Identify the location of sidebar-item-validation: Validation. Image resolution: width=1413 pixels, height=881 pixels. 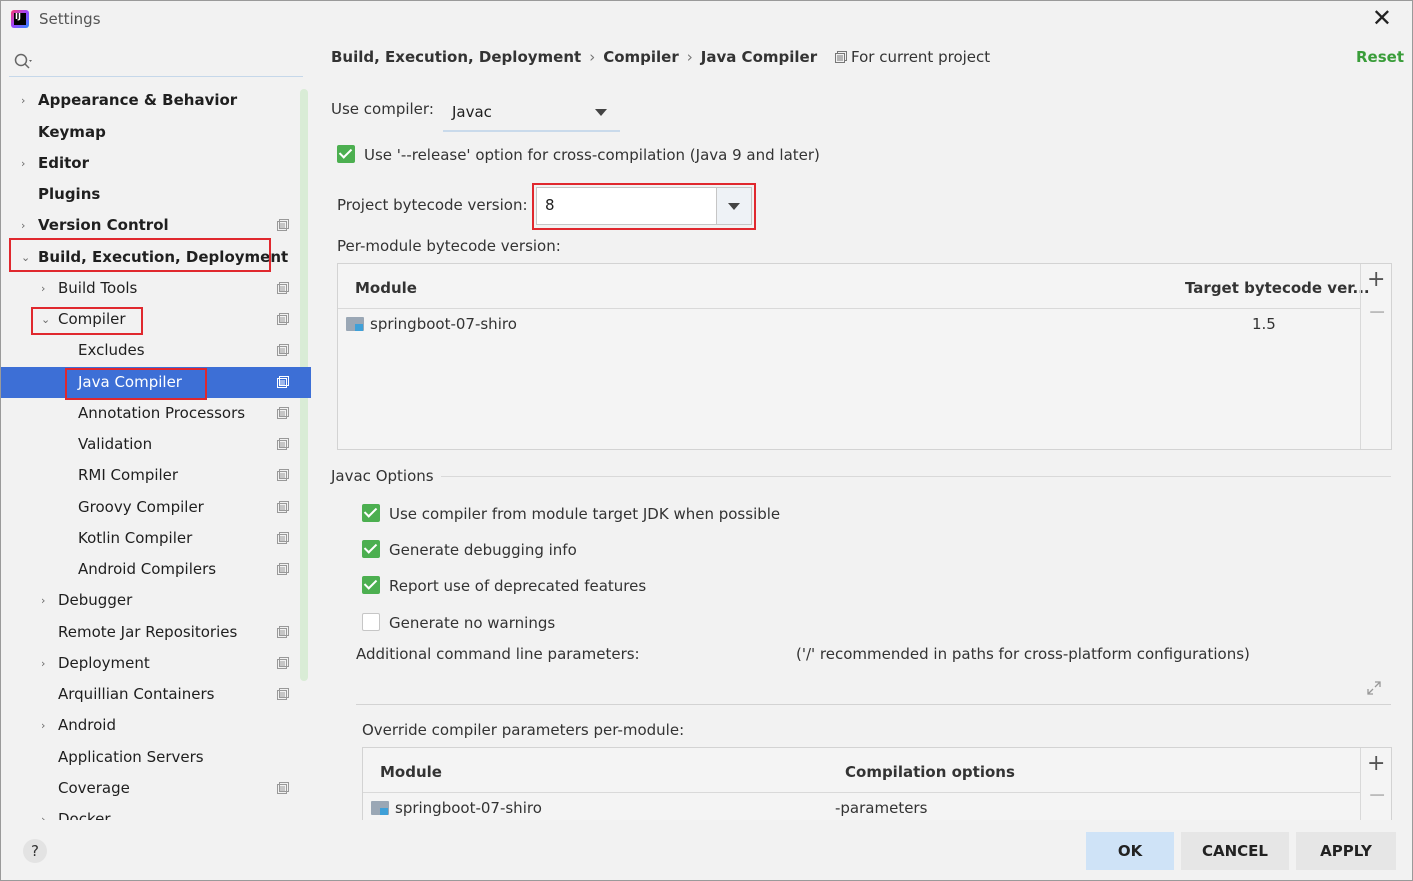
(156, 444).